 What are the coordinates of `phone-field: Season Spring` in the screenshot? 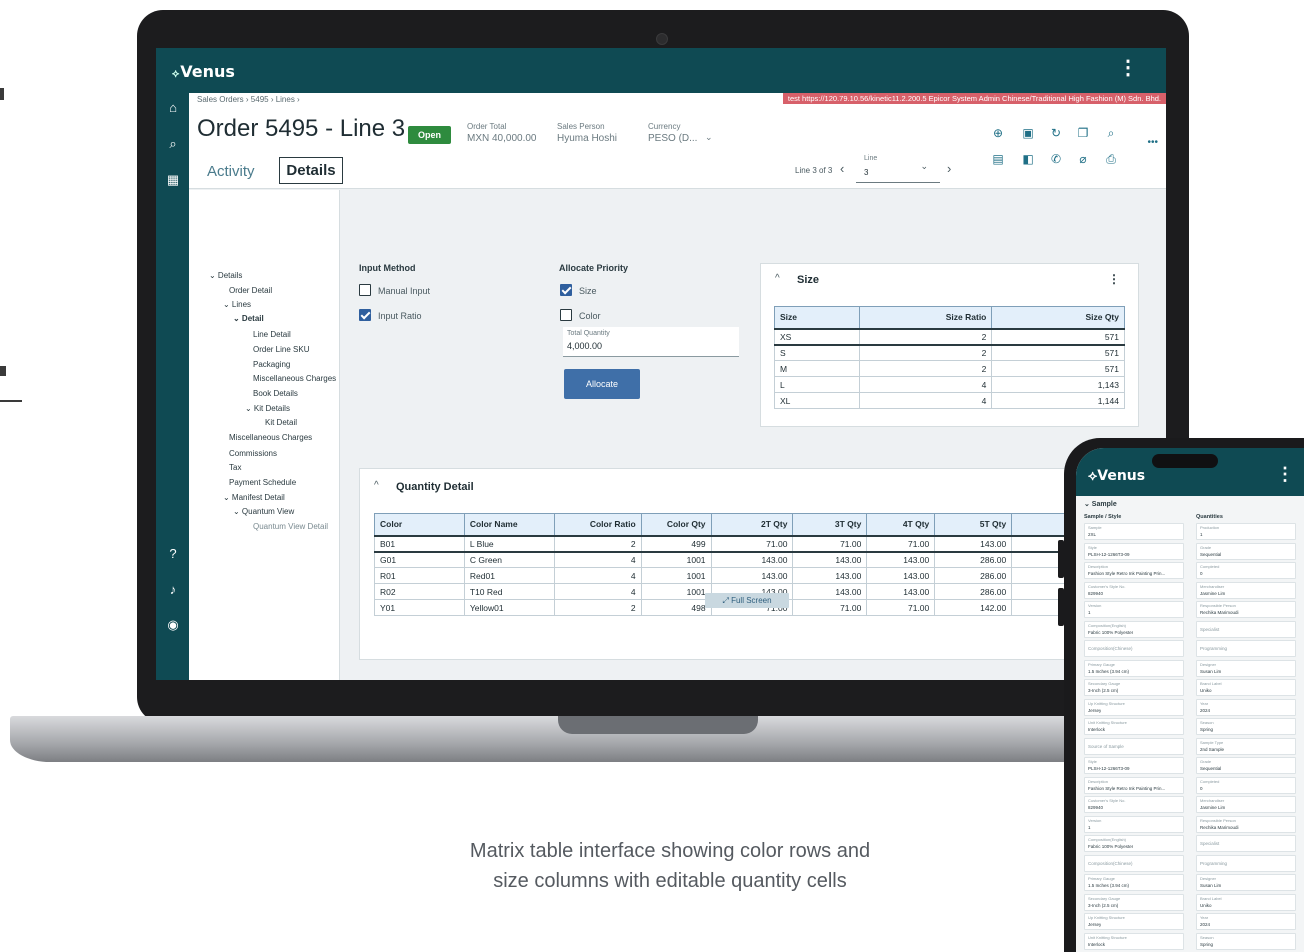 It's located at (1246, 941).